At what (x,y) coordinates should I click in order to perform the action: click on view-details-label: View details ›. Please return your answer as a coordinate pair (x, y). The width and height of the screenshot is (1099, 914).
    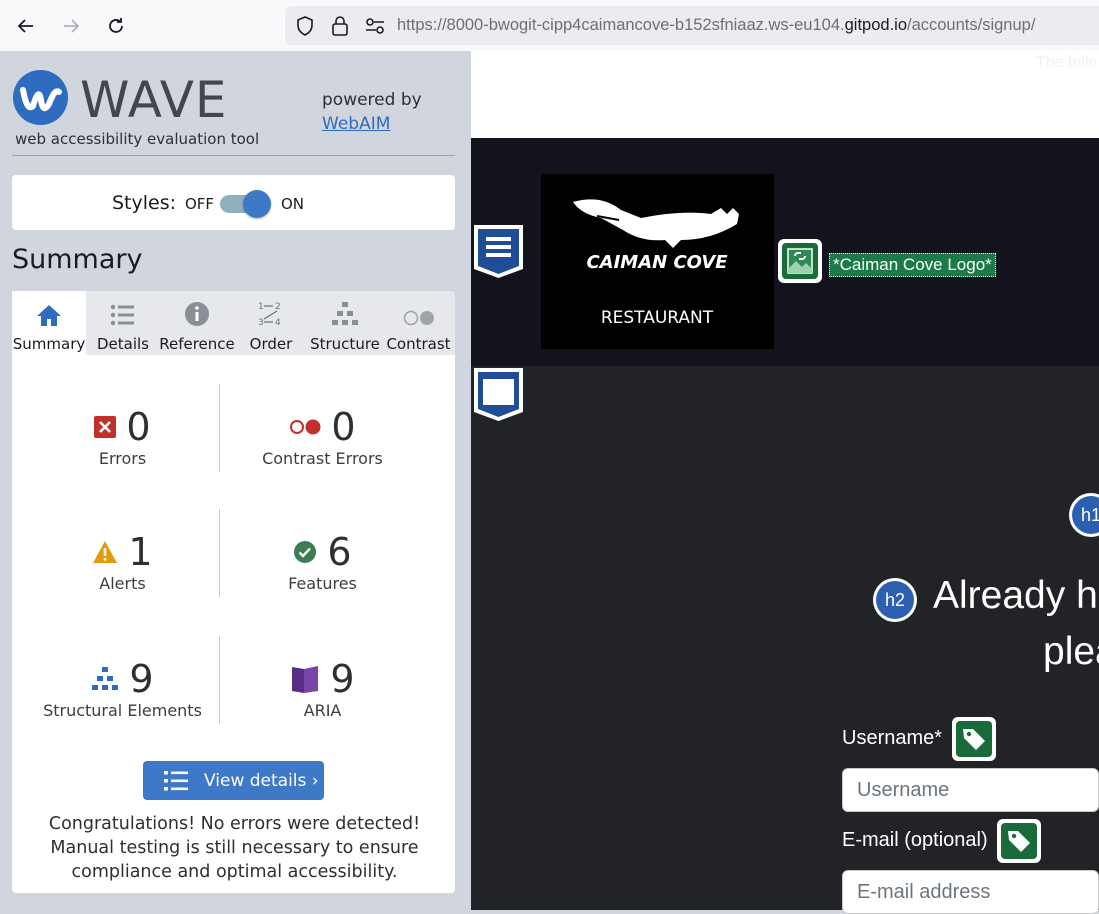
    Looking at the image, I should click on (261, 780).